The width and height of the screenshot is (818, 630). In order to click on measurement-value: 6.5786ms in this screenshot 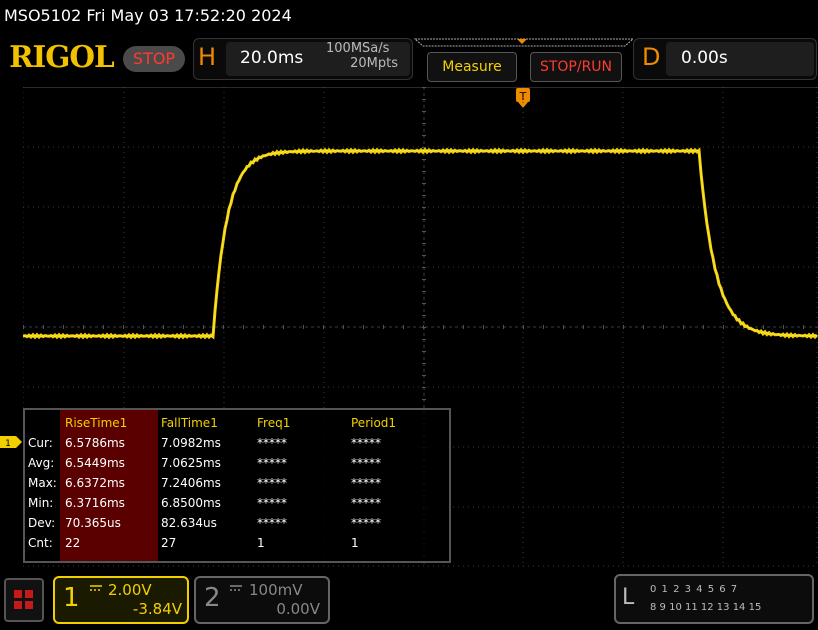, I will do `click(95, 443)`.